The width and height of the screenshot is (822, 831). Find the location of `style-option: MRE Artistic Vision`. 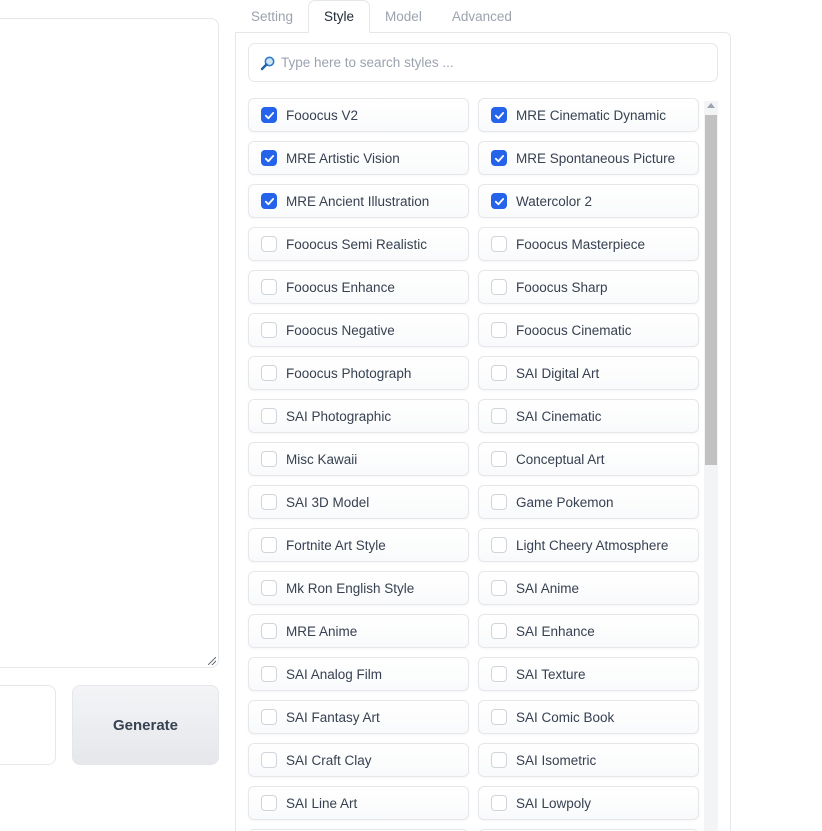

style-option: MRE Artistic Vision is located at coordinates (358, 158).